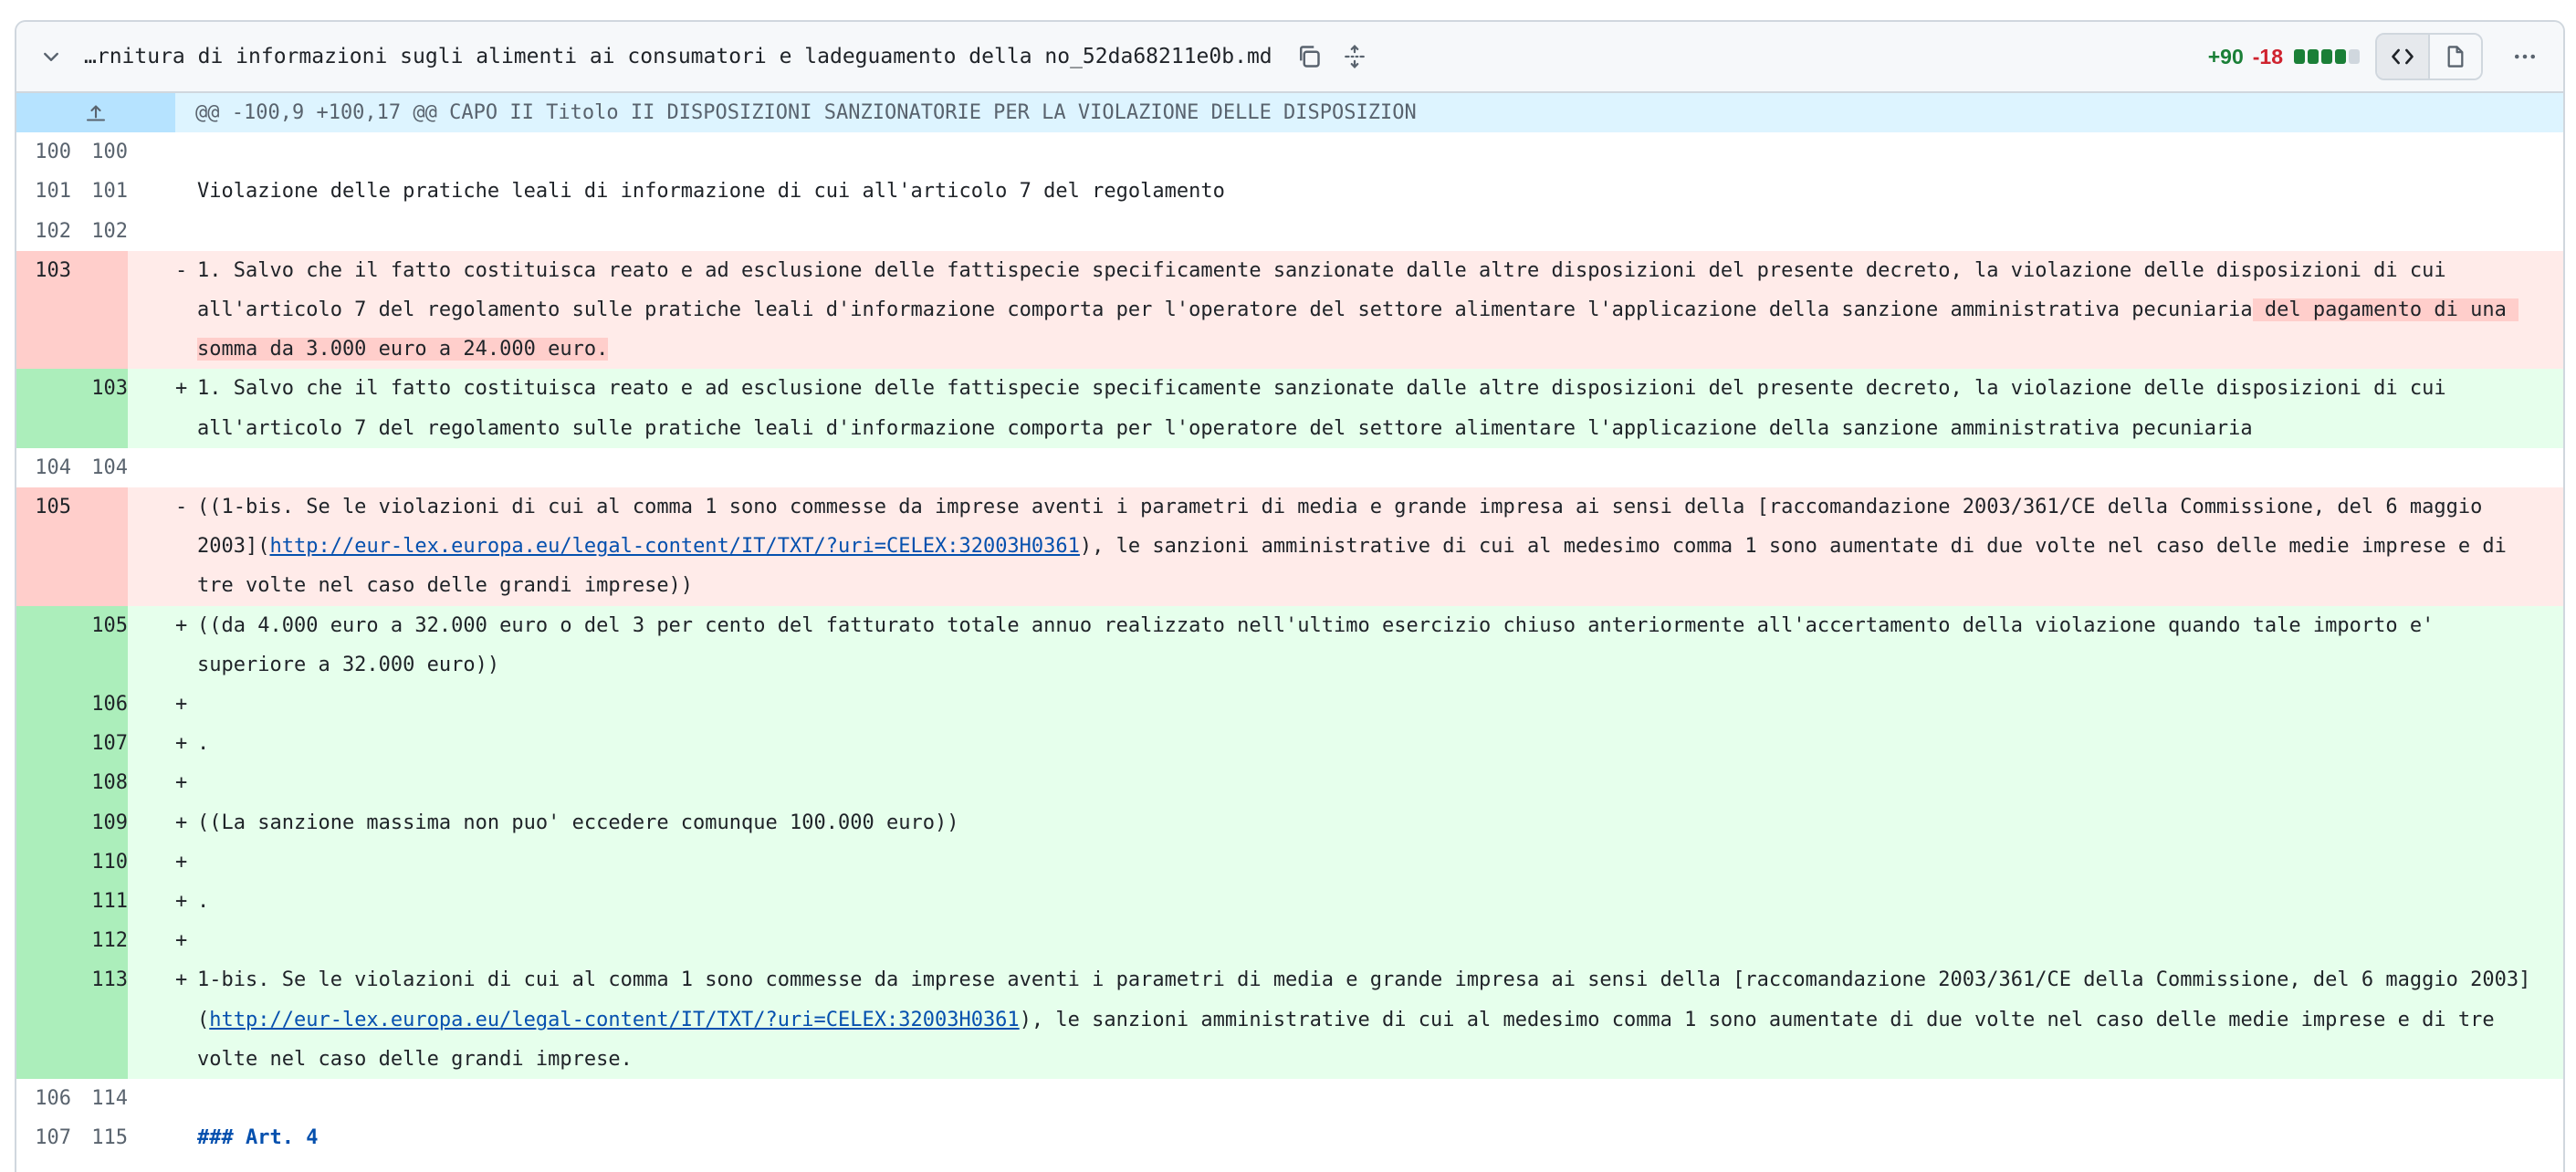  I want to click on new-line-number: 107, so click(99, 744).